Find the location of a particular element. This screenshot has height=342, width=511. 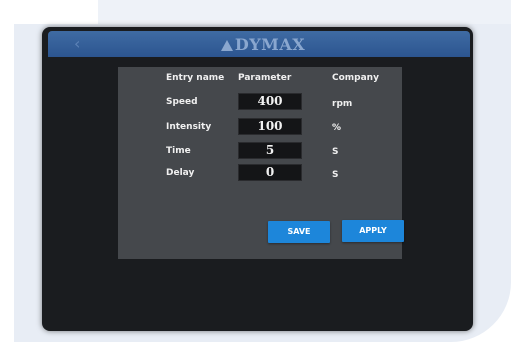

speed-unit: rpm is located at coordinates (342, 104).